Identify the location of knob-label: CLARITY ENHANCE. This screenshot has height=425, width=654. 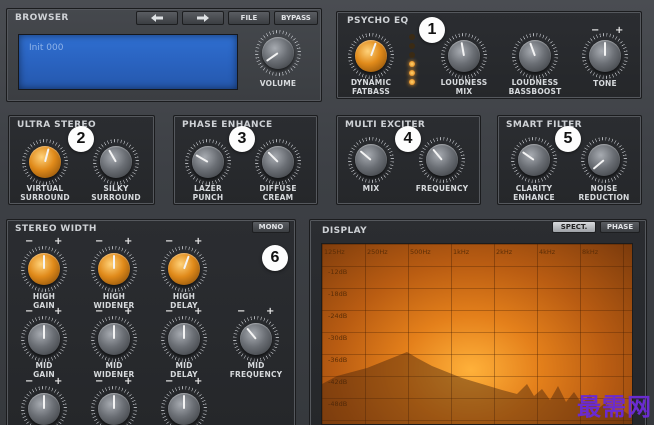
(534, 193).